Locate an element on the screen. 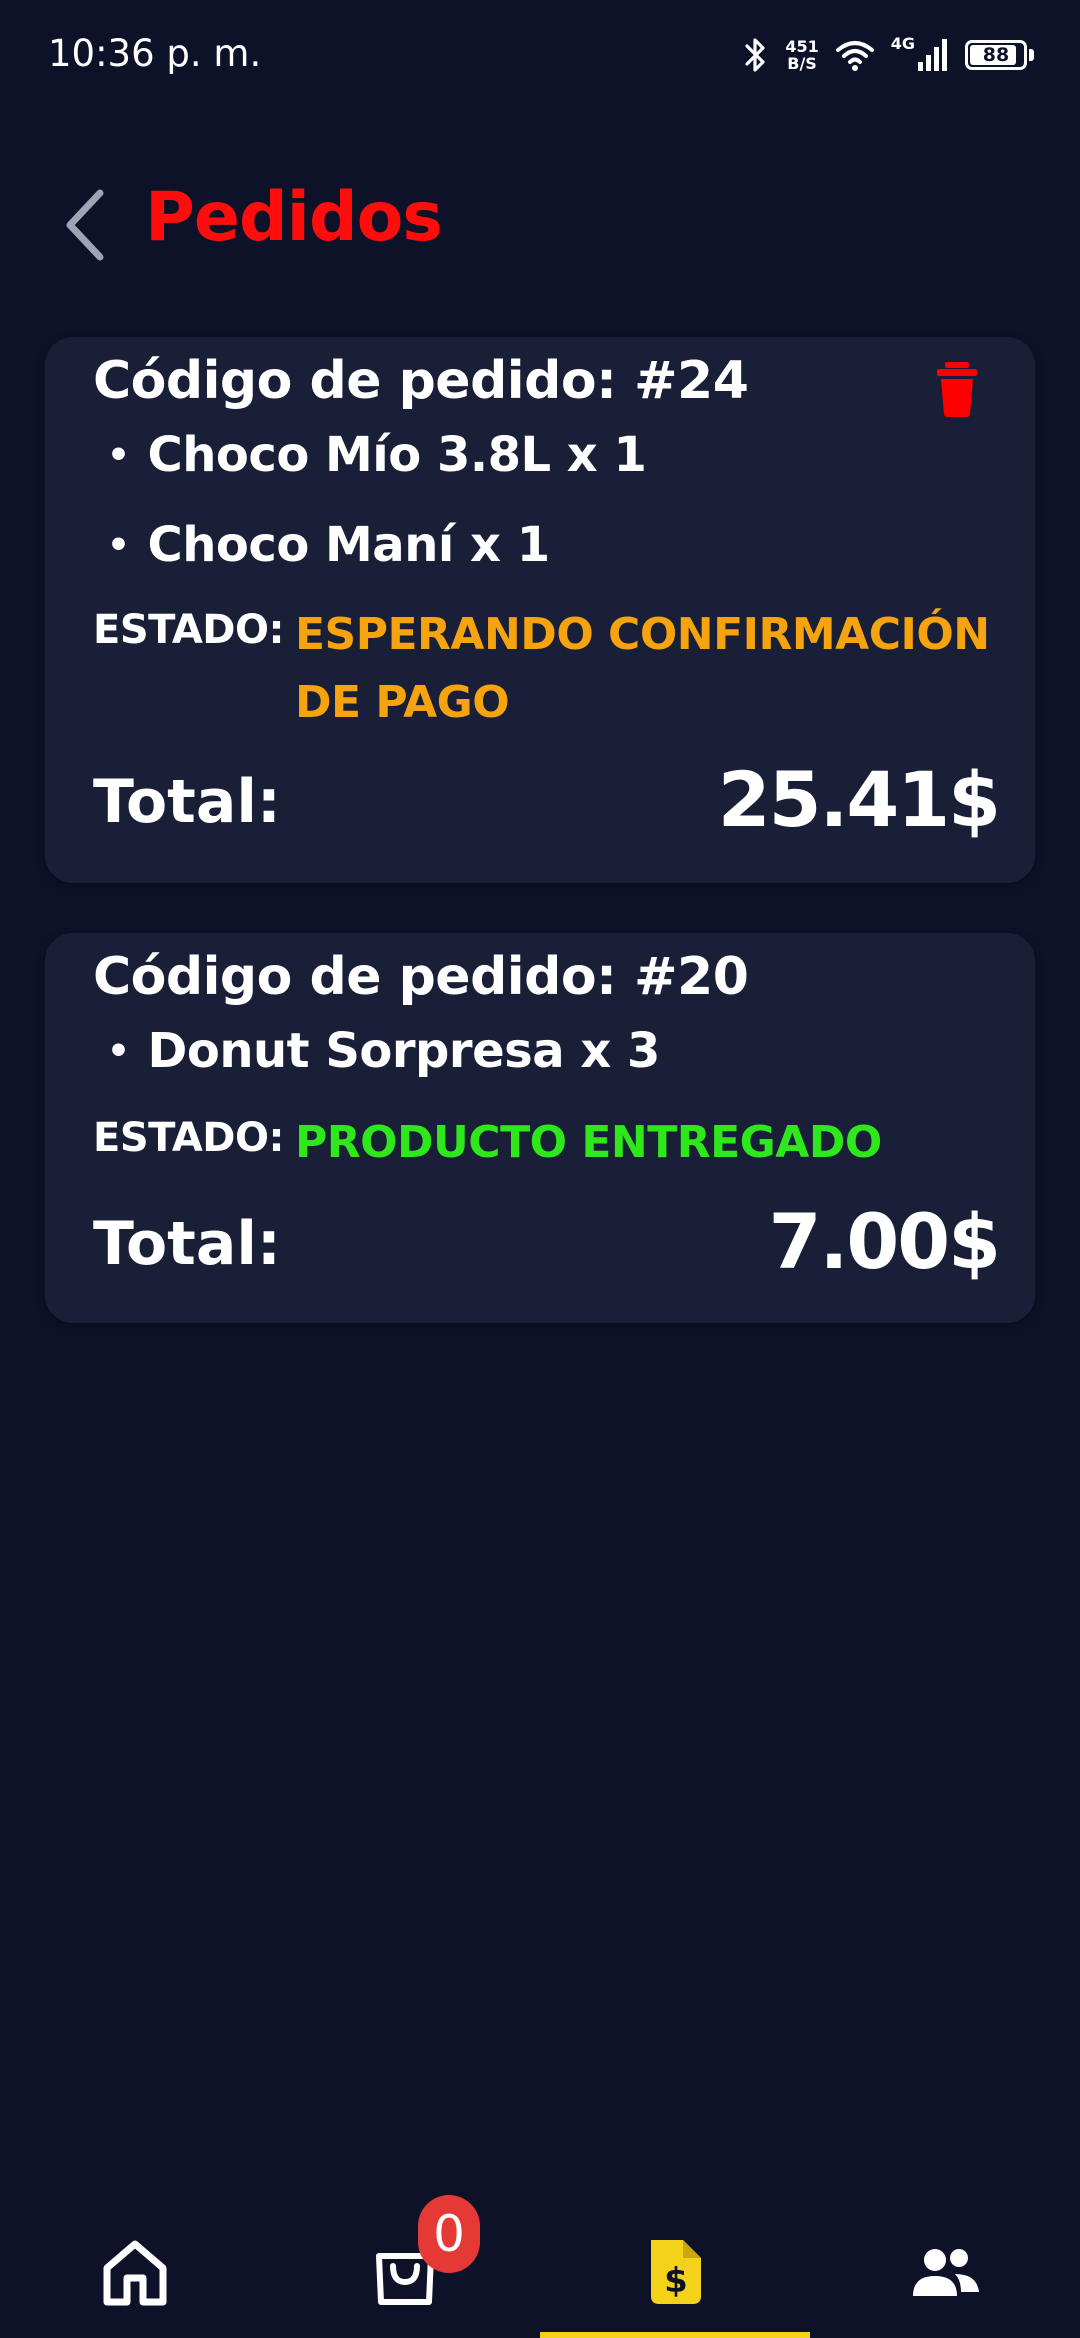  back-button is located at coordinates (85, 225).